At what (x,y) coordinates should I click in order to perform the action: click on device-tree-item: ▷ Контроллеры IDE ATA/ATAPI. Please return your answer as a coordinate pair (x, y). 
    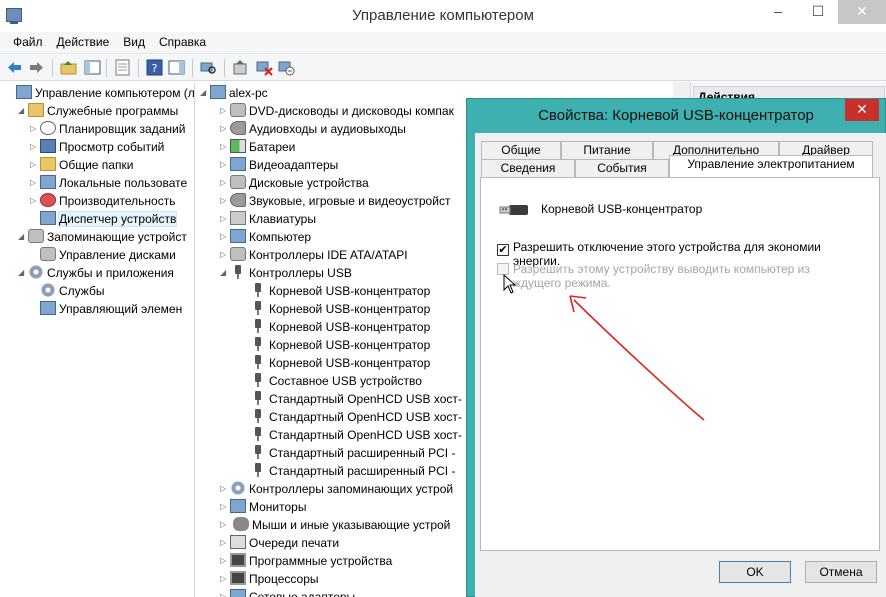
    Looking at the image, I should click on (314, 255).